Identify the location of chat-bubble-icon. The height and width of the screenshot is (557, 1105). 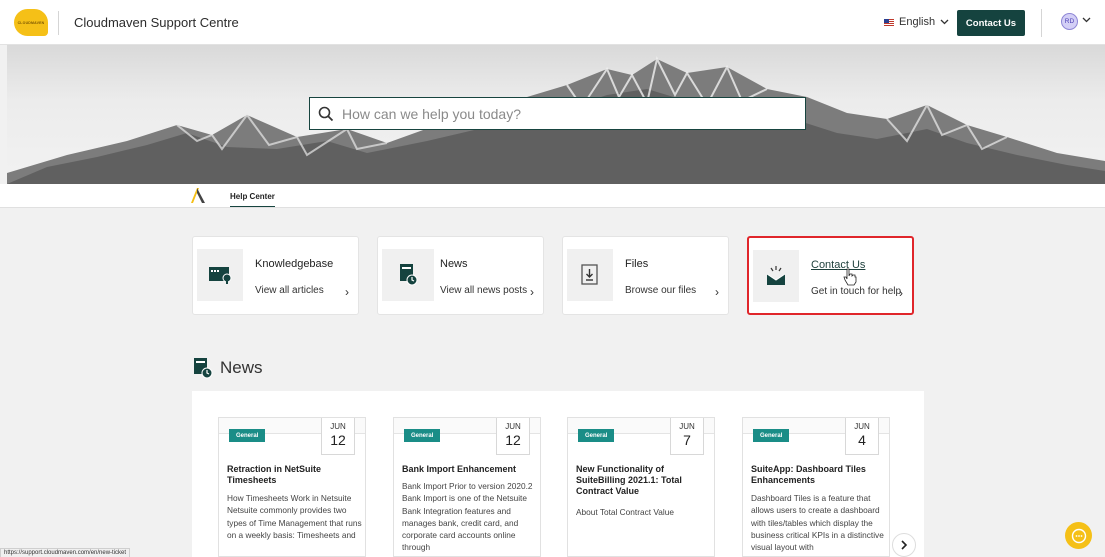
(1078, 535).